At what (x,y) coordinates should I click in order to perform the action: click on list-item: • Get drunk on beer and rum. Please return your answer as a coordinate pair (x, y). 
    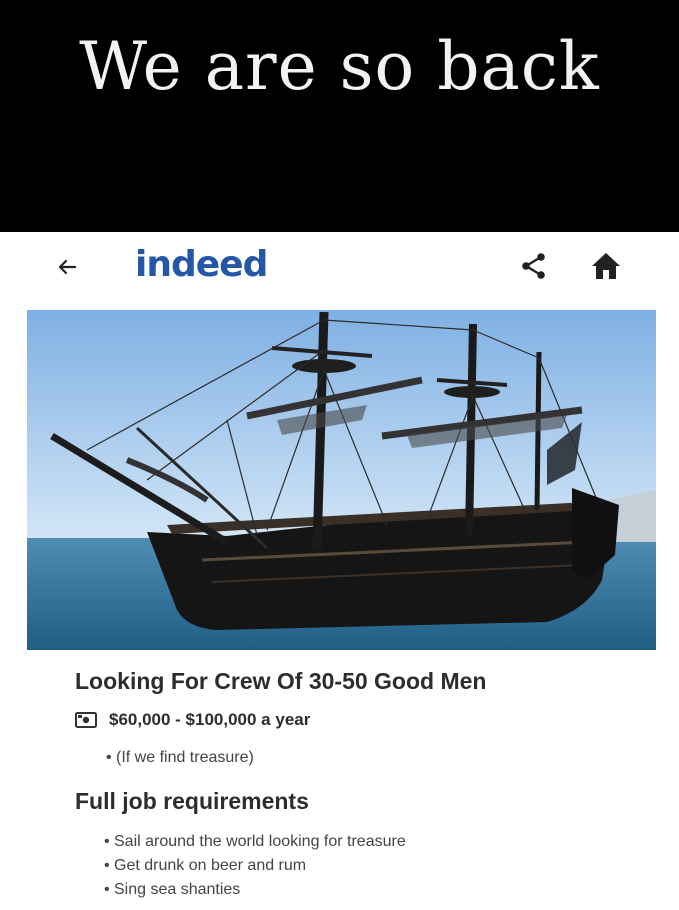
    Looking at the image, I should click on (205, 865).